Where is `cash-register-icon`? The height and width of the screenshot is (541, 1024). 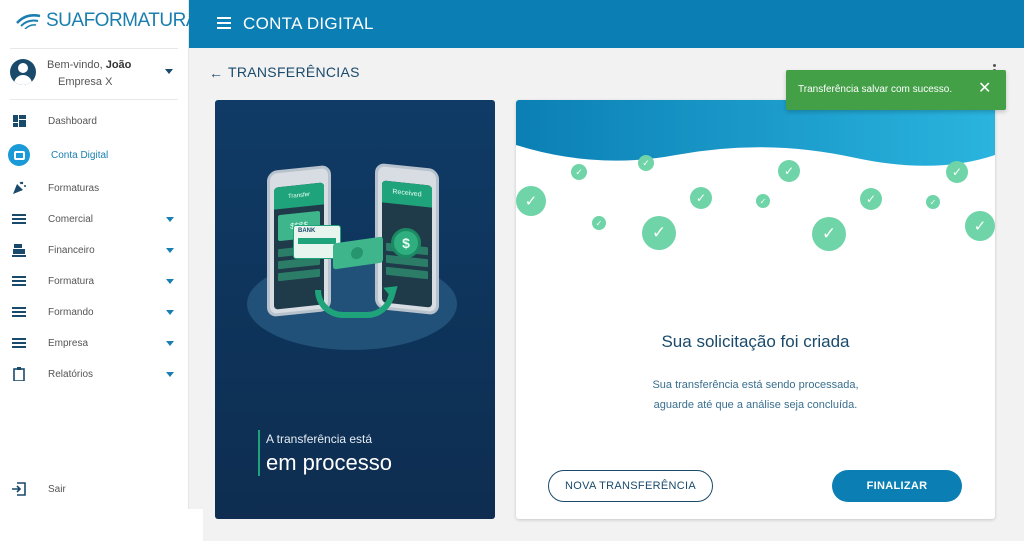 cash-register-icon is located at coordinates (19, 250).